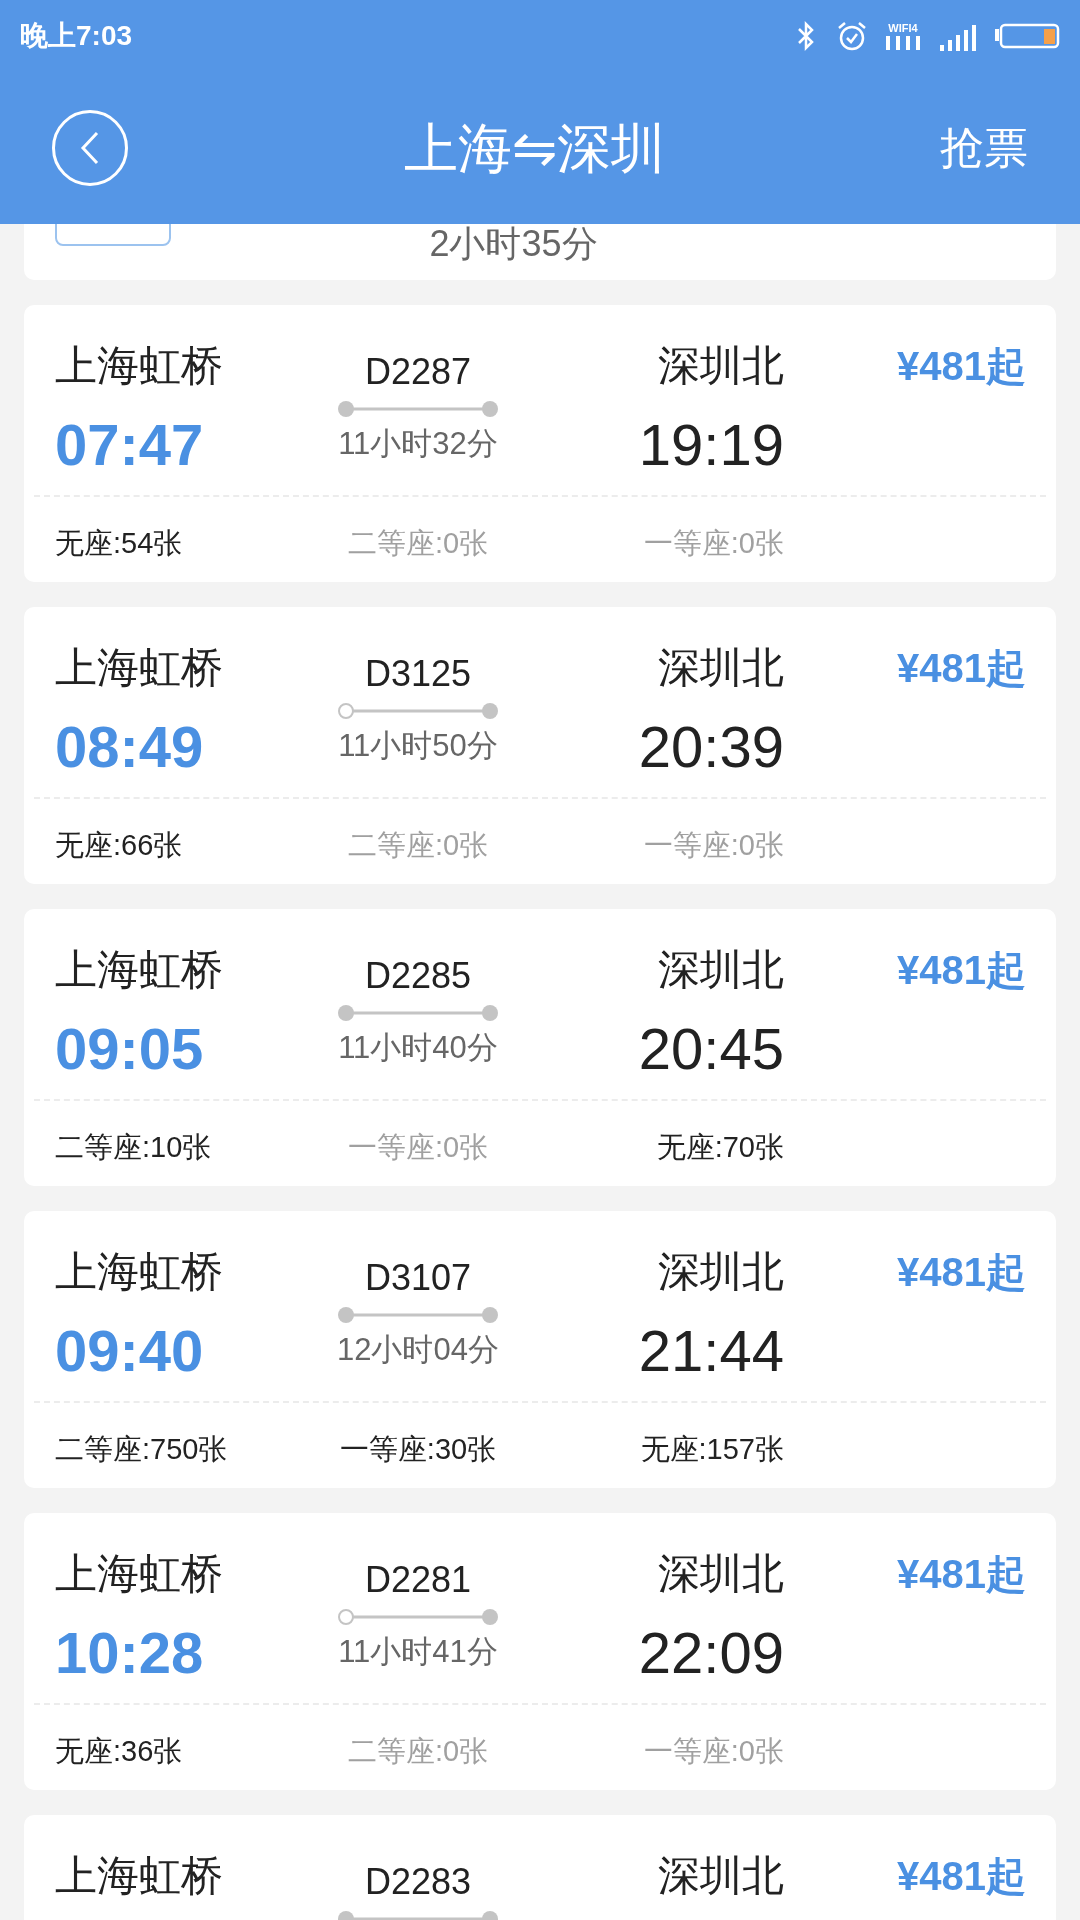 The image size is (1080, 1920). Describe the element at coordinates (418, 746) in the screenshot. I see `travel-duration: 11小时50分` at that location.